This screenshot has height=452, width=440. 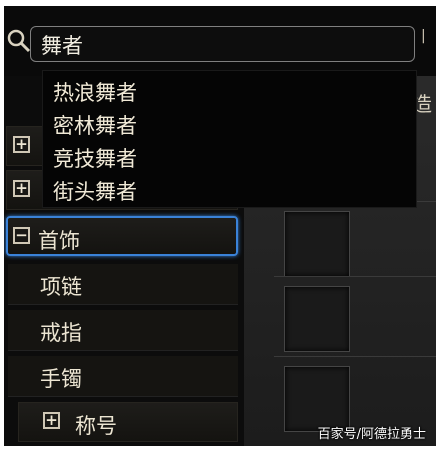 What do you see at coordinates (427, 43) in the screenshot?
I see `scrollbar-handle: |` at bounding box center [427, 43].